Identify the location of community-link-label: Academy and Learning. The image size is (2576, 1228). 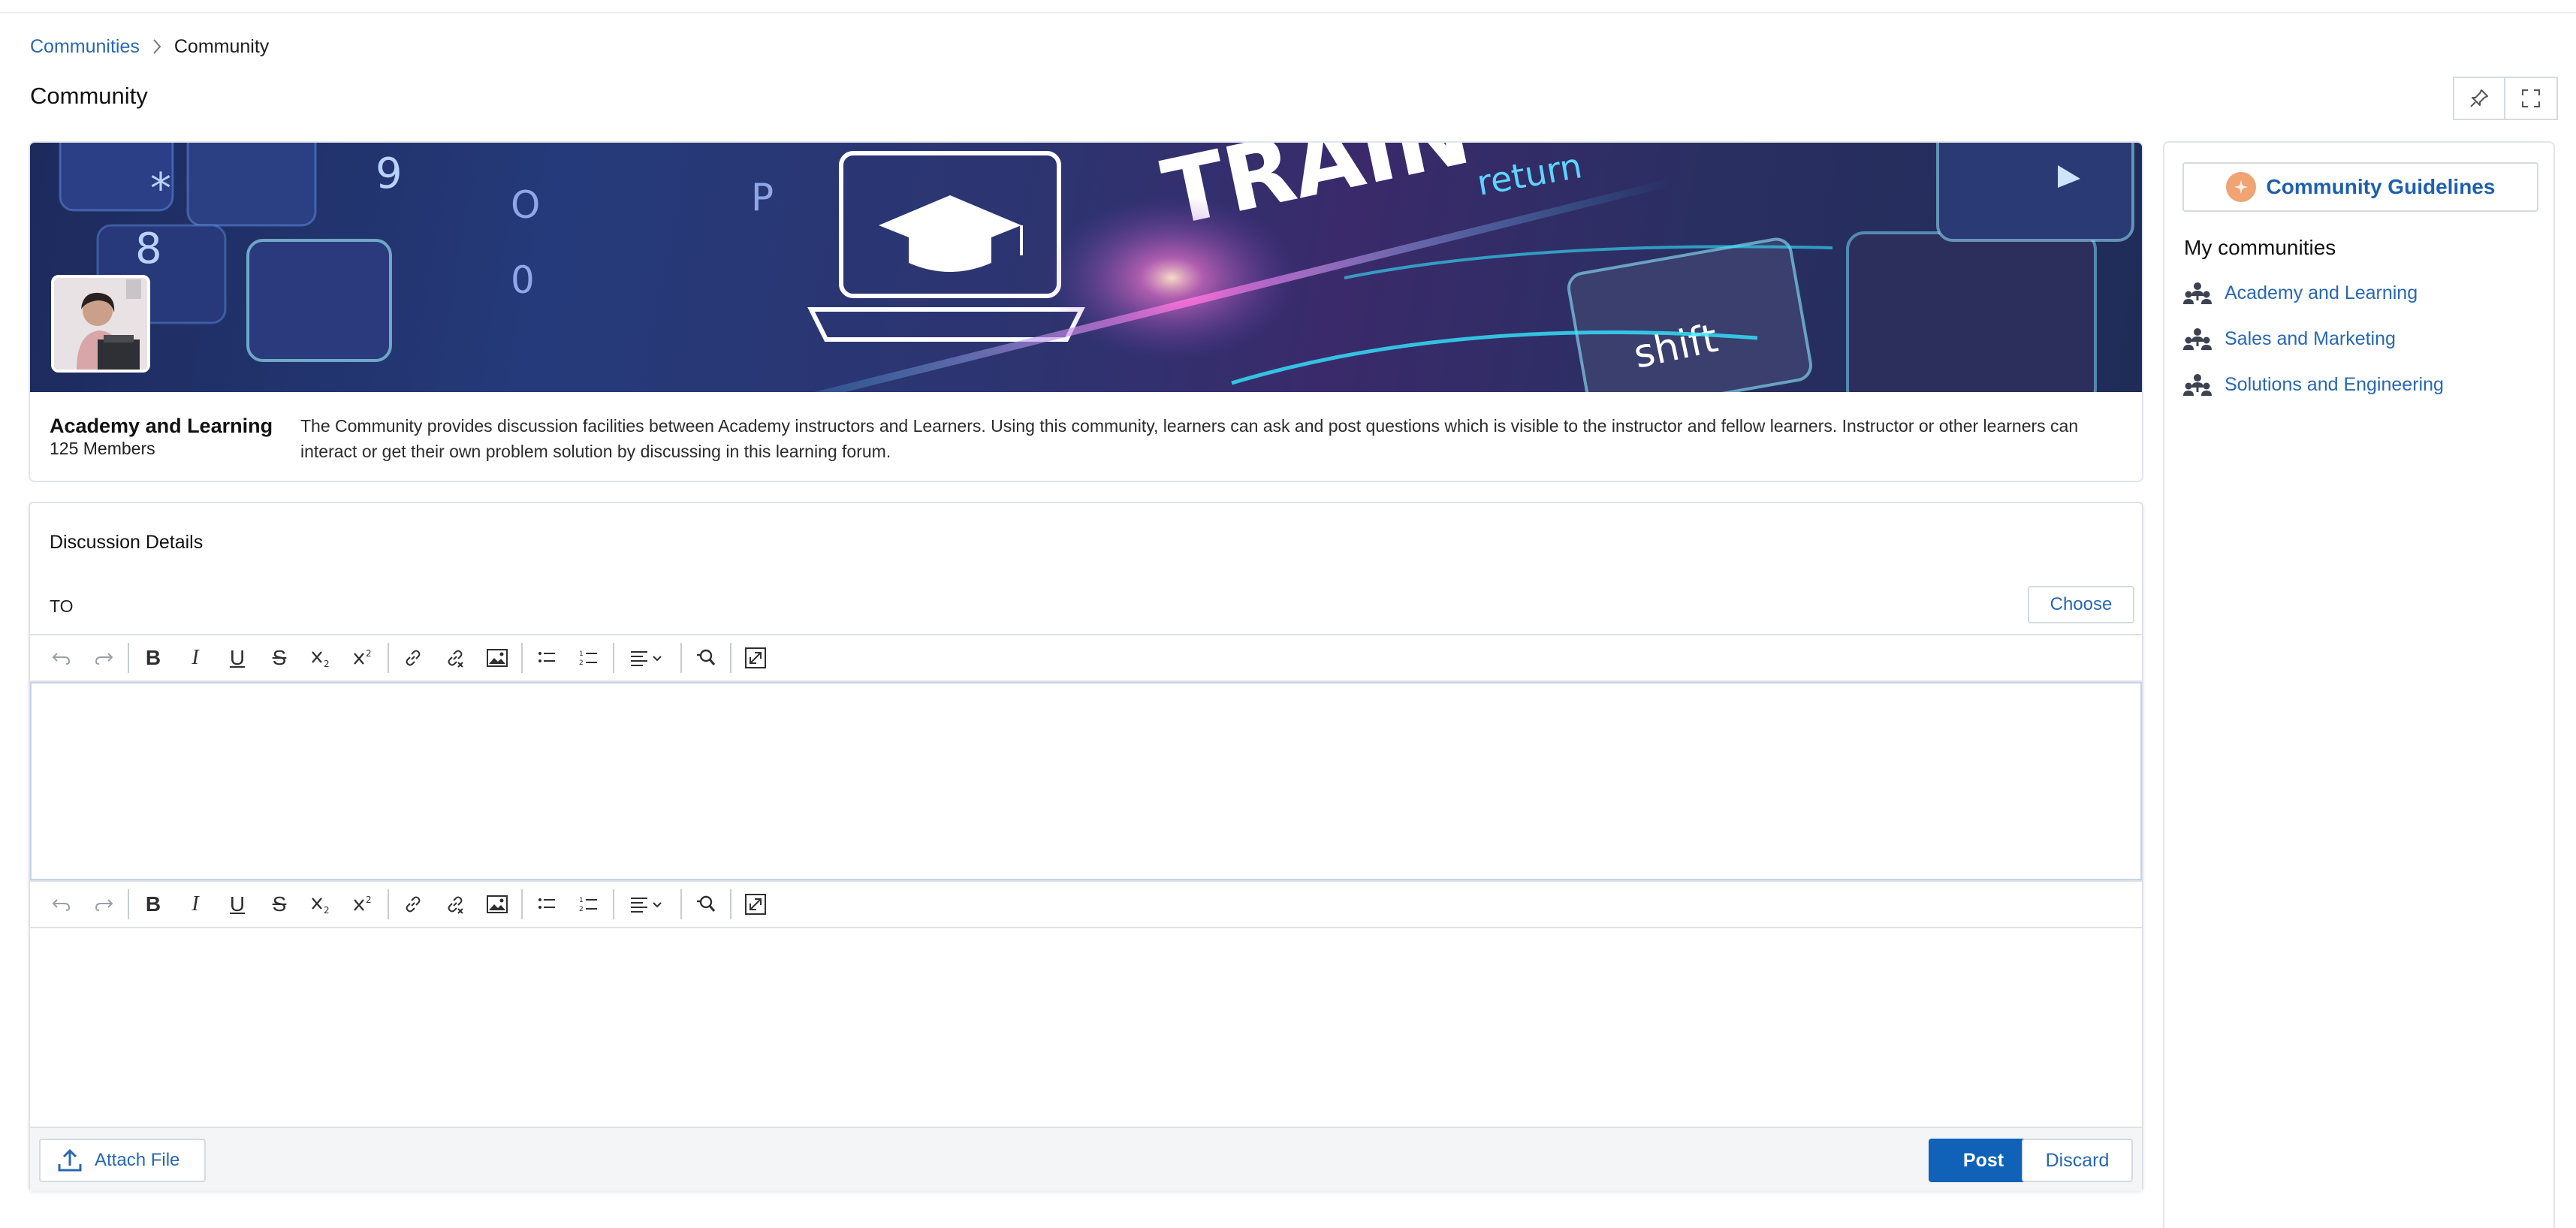
(2321, 292).